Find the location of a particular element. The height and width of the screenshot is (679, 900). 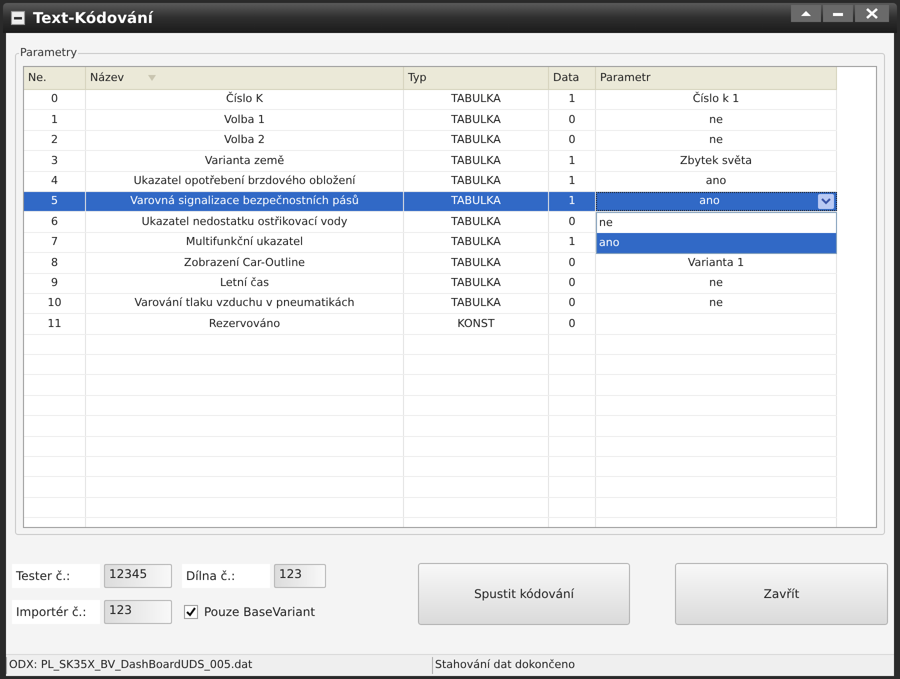

table-cell: Rezervováno is located at coordinates (245, 324).